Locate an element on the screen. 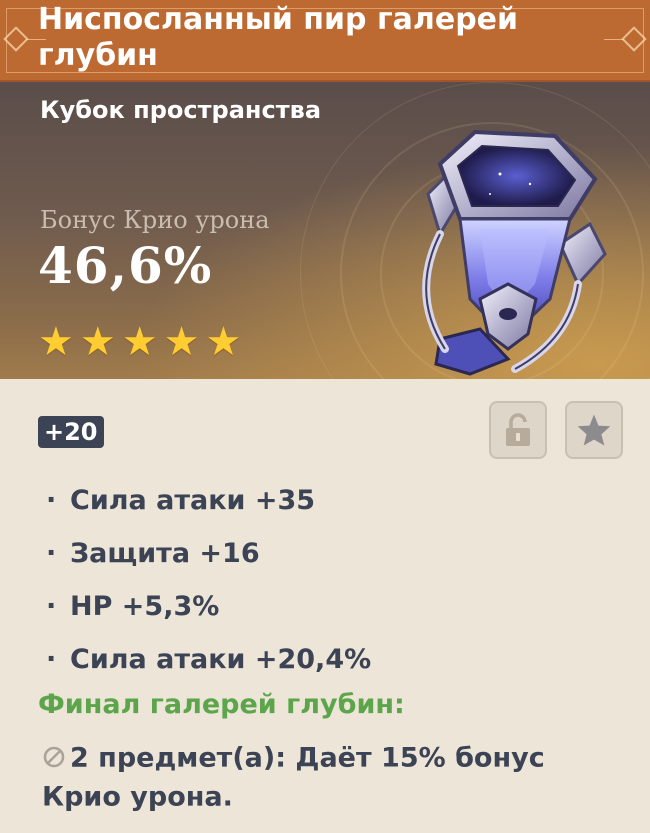 The width and height of the screenshot is (650, 833). lock-open-icon is located at coordinates (518, 429).